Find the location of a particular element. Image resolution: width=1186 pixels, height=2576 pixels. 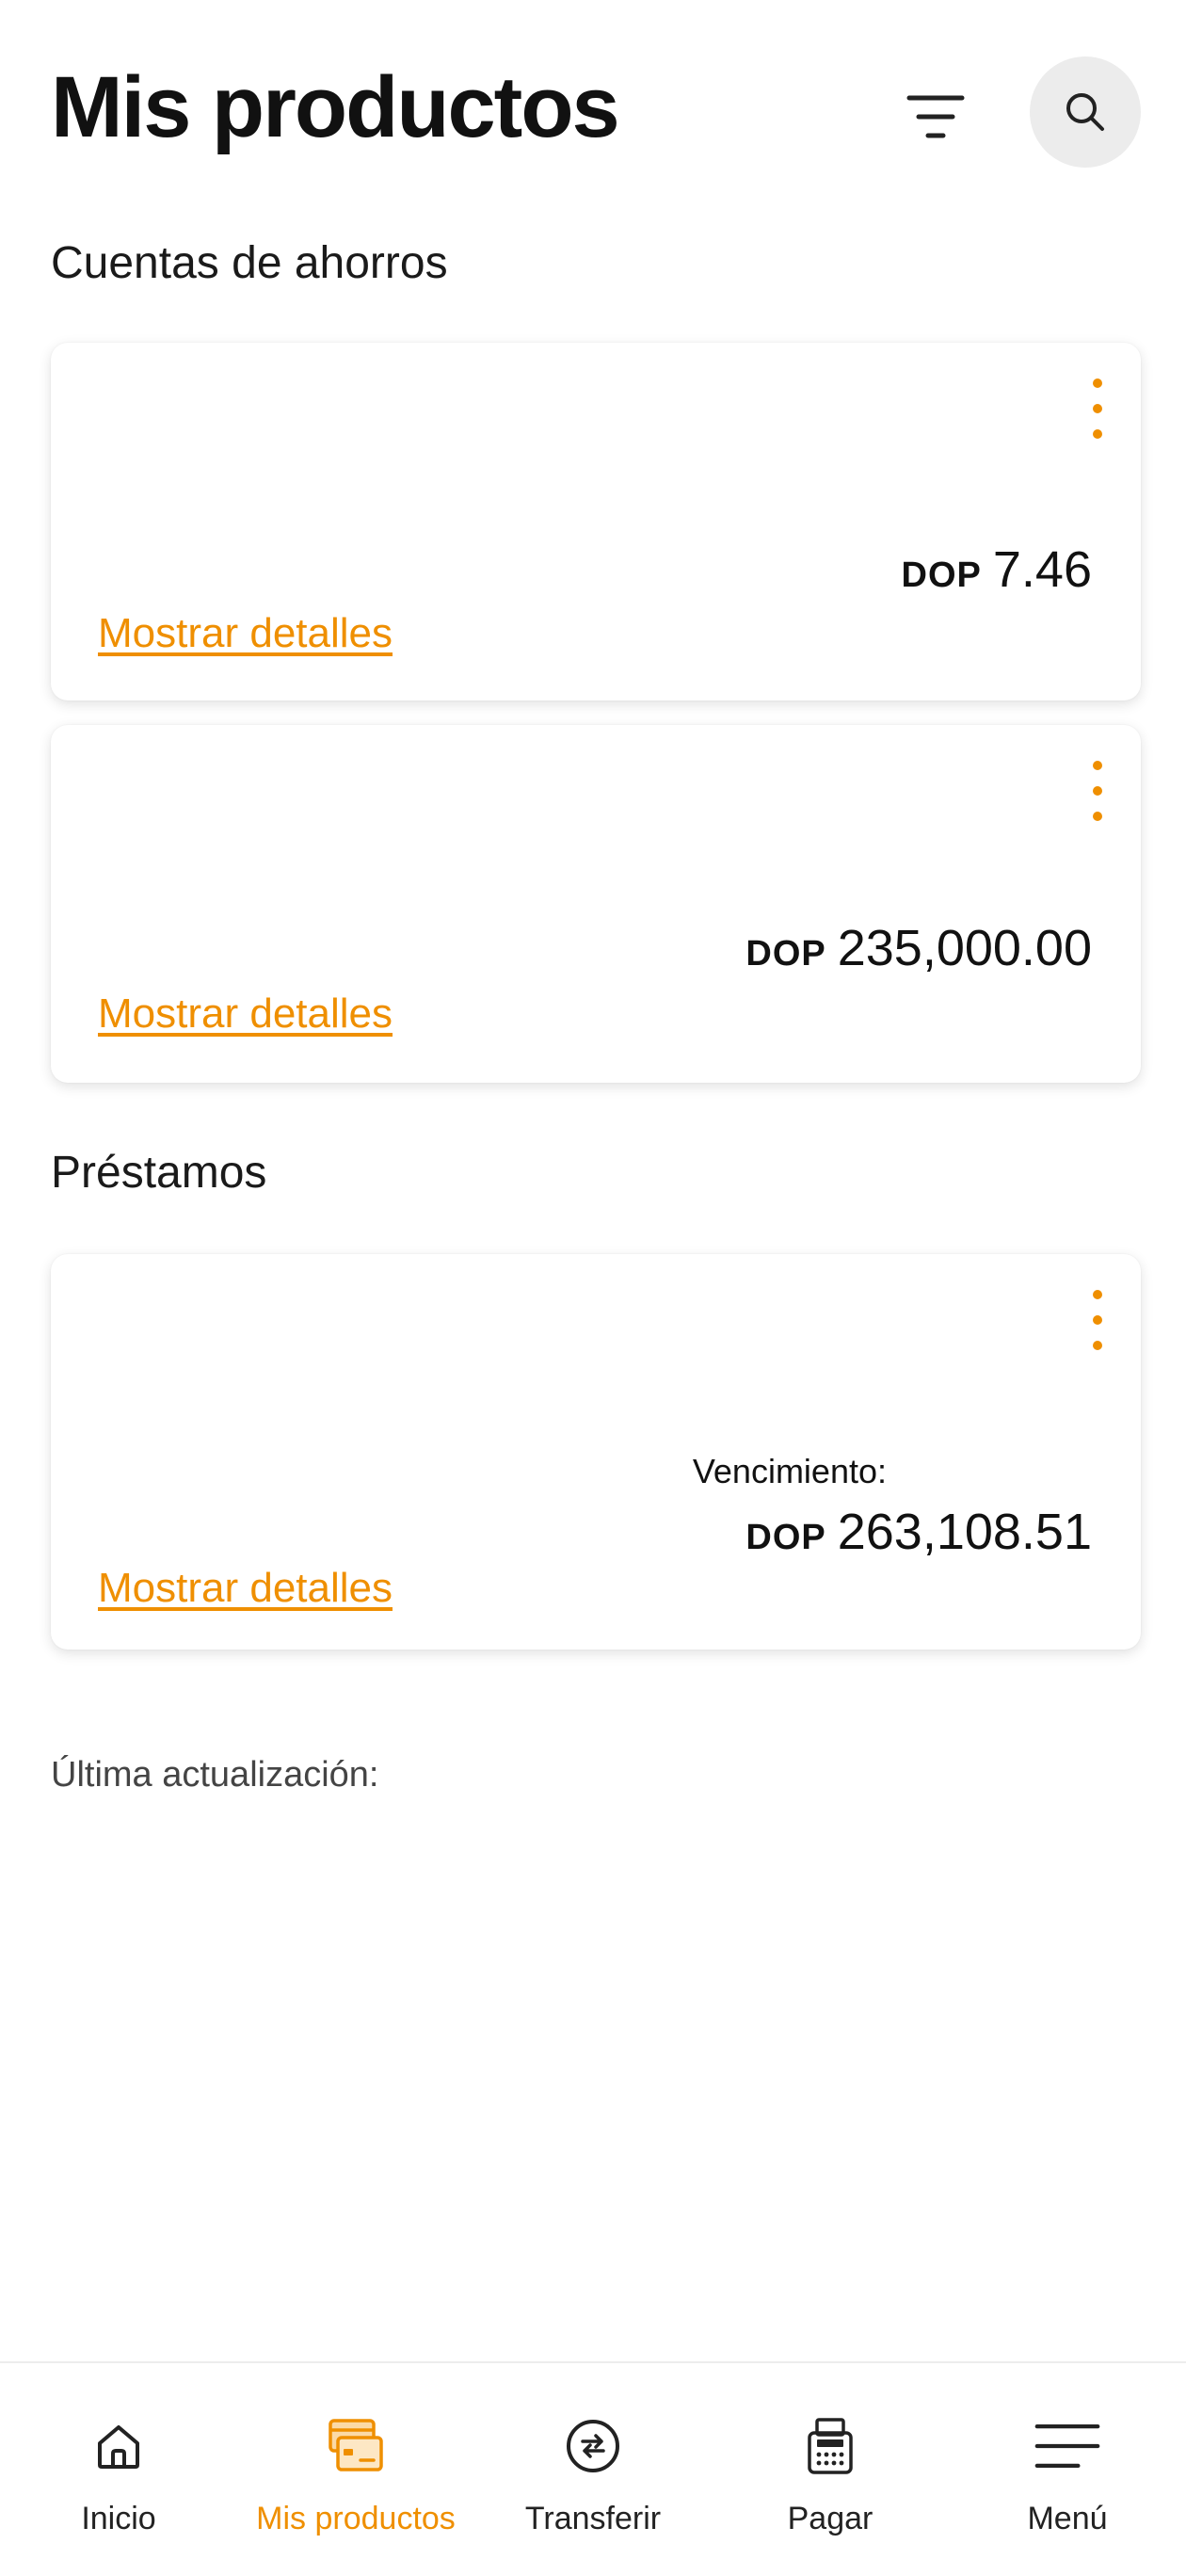

account-balance: DOP 7.46 is located at coordinates (997, 569).